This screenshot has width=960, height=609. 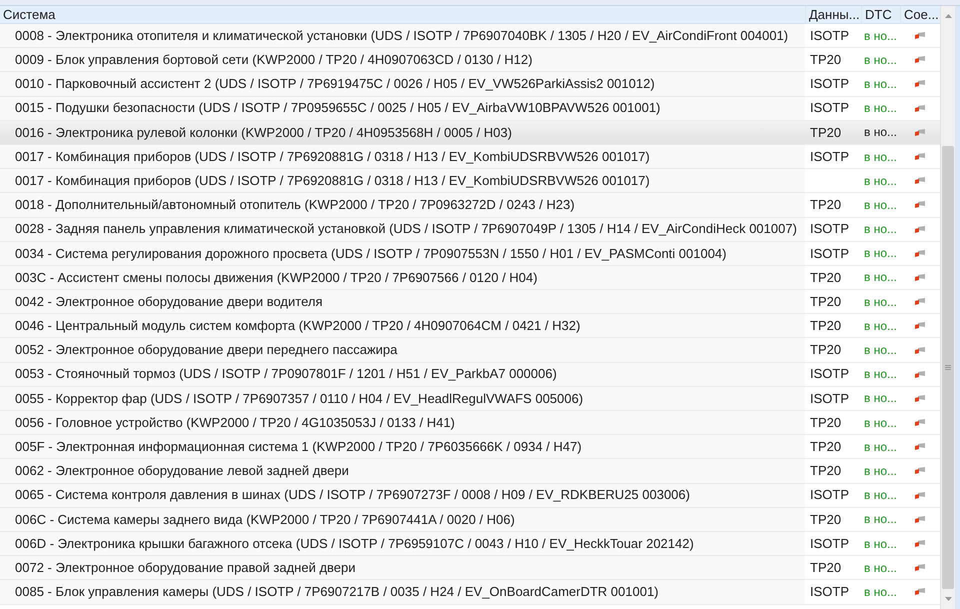 What do you see at coordinates (335, 84) in the screenshot?
I see `system-cell-text: 0010 - Парковочный ассистент 2 (UDS / ISOTP / 7P6919475C / 0026 / H05 / EV_VW526ParkiAssis2 001012)` at bounding box center [335, 84].